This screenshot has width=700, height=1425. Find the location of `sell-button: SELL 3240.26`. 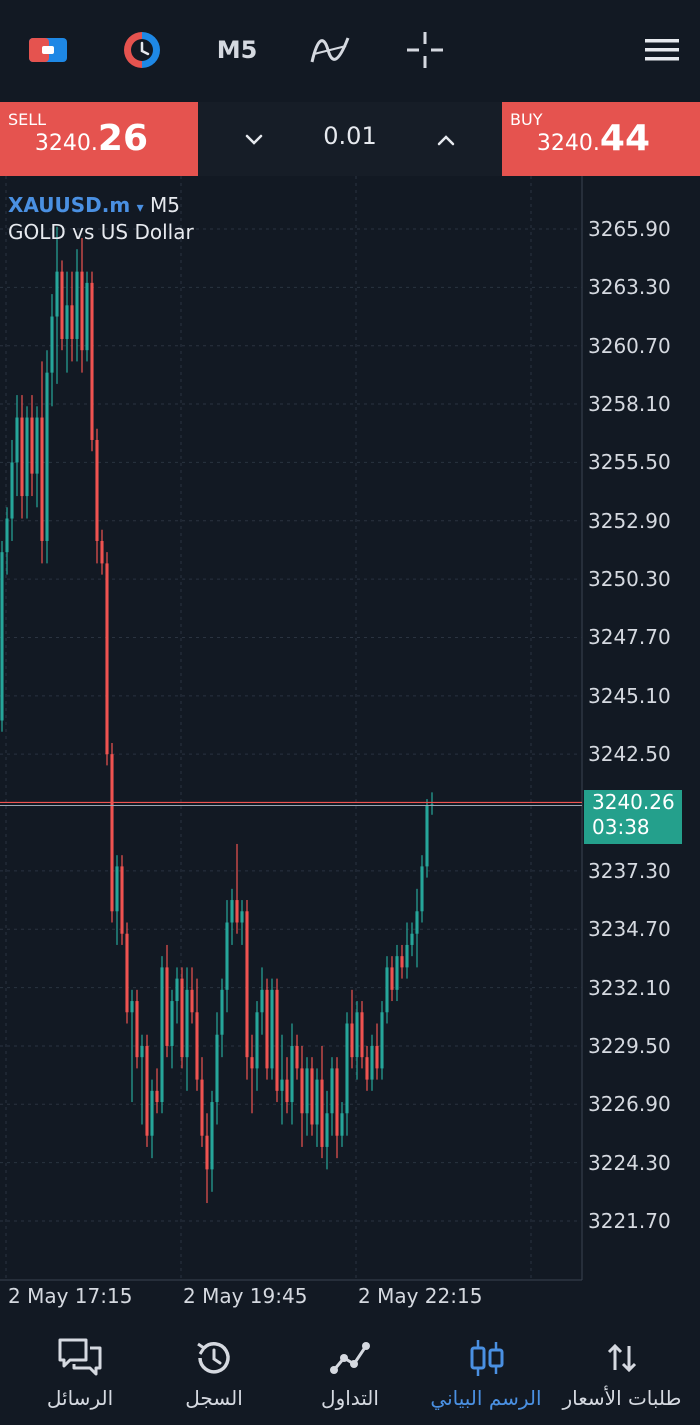

sell-button: SELL 3240.26 is located at coordinates (99, 139).